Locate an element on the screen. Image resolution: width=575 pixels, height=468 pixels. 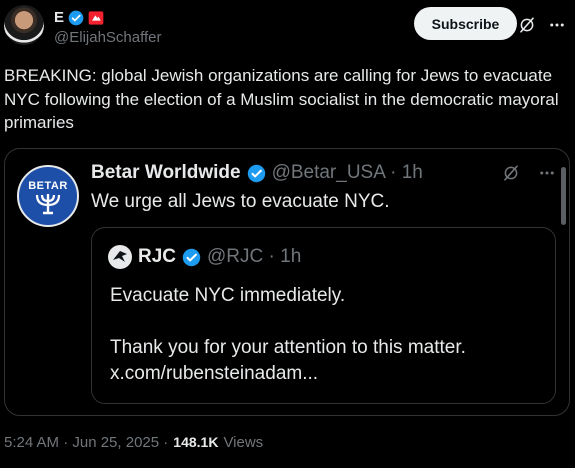
betar-avatar: BETAR is located at coordinates (48, 196).